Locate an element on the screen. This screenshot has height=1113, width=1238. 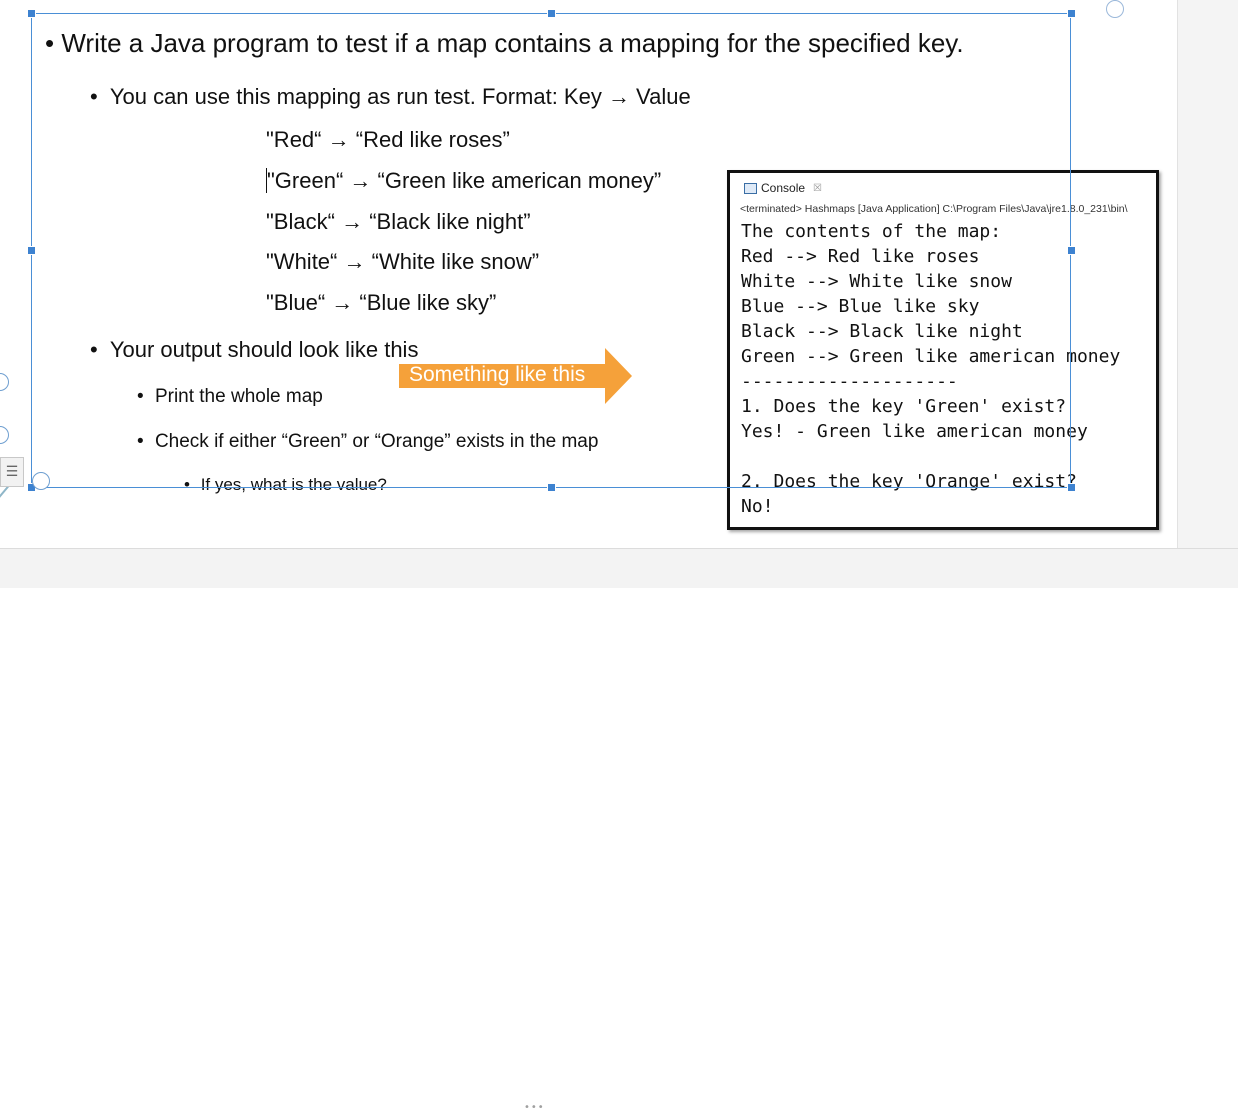
resize-handle-top-left is located at coordinates (31, 13).